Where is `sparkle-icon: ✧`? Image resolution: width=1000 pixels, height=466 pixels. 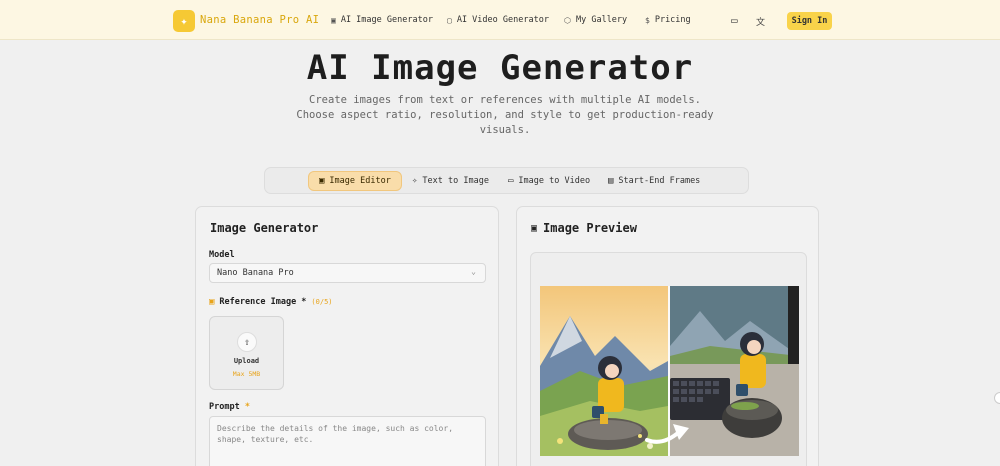
sparkle-icon: ✧ is located at coordinates (415, 181).